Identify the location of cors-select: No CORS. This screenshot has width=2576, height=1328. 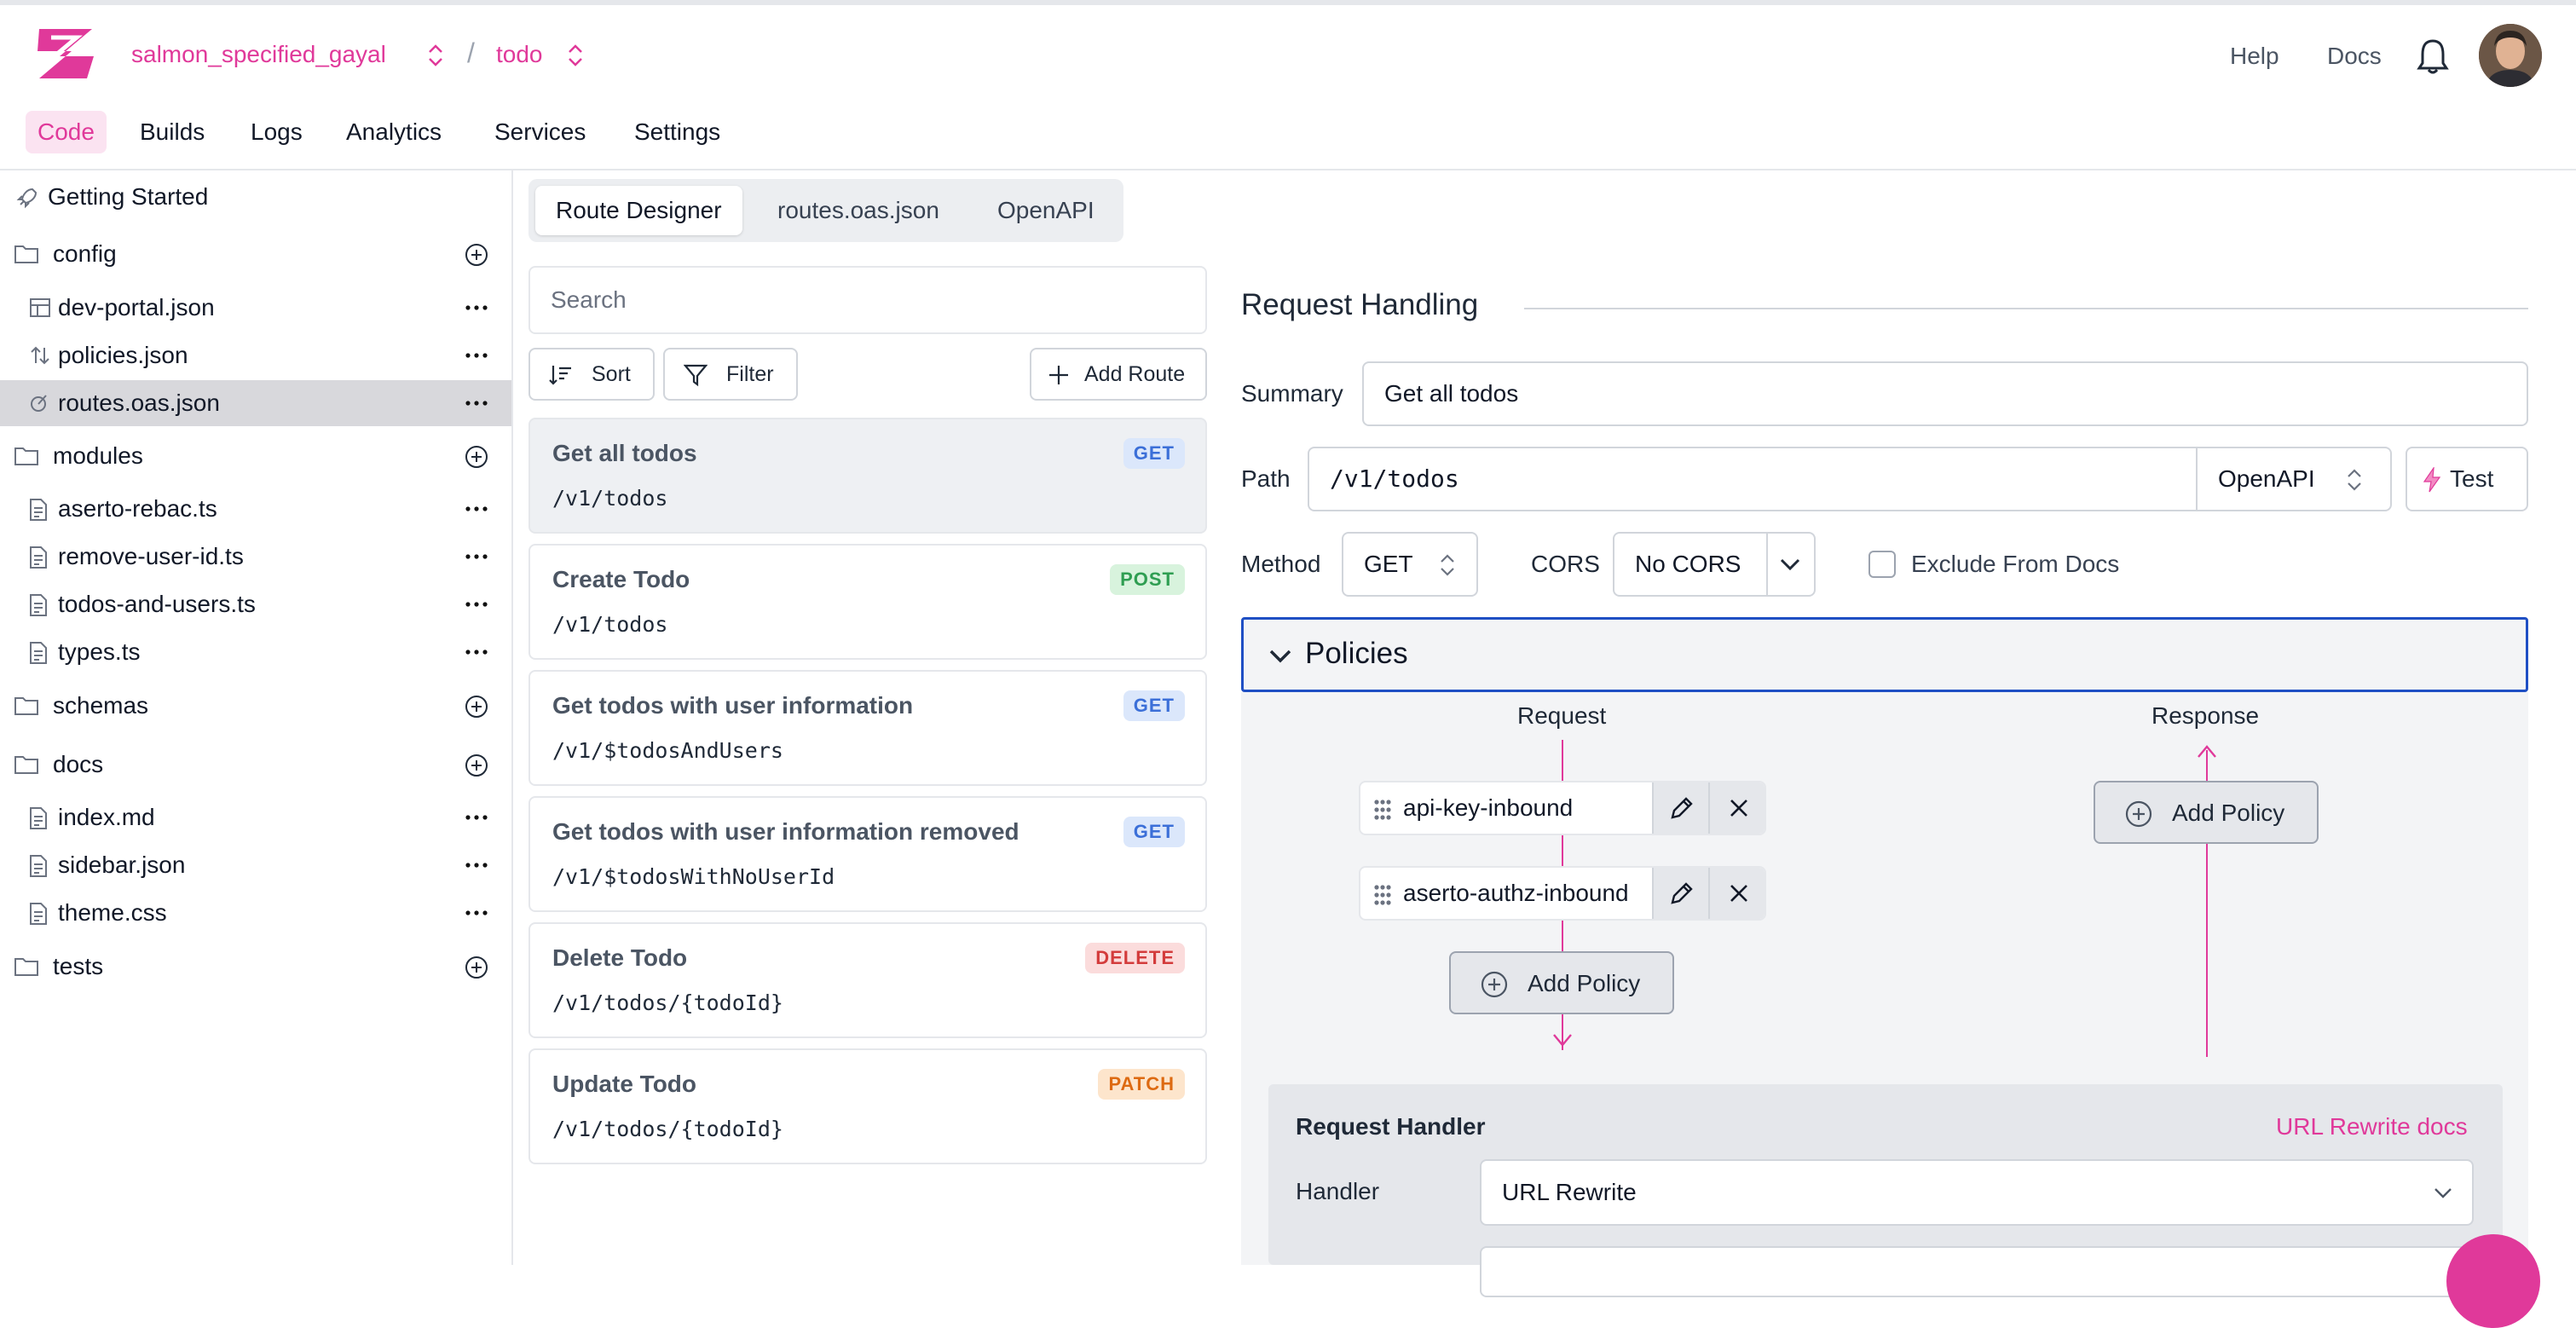
(1714, 564).